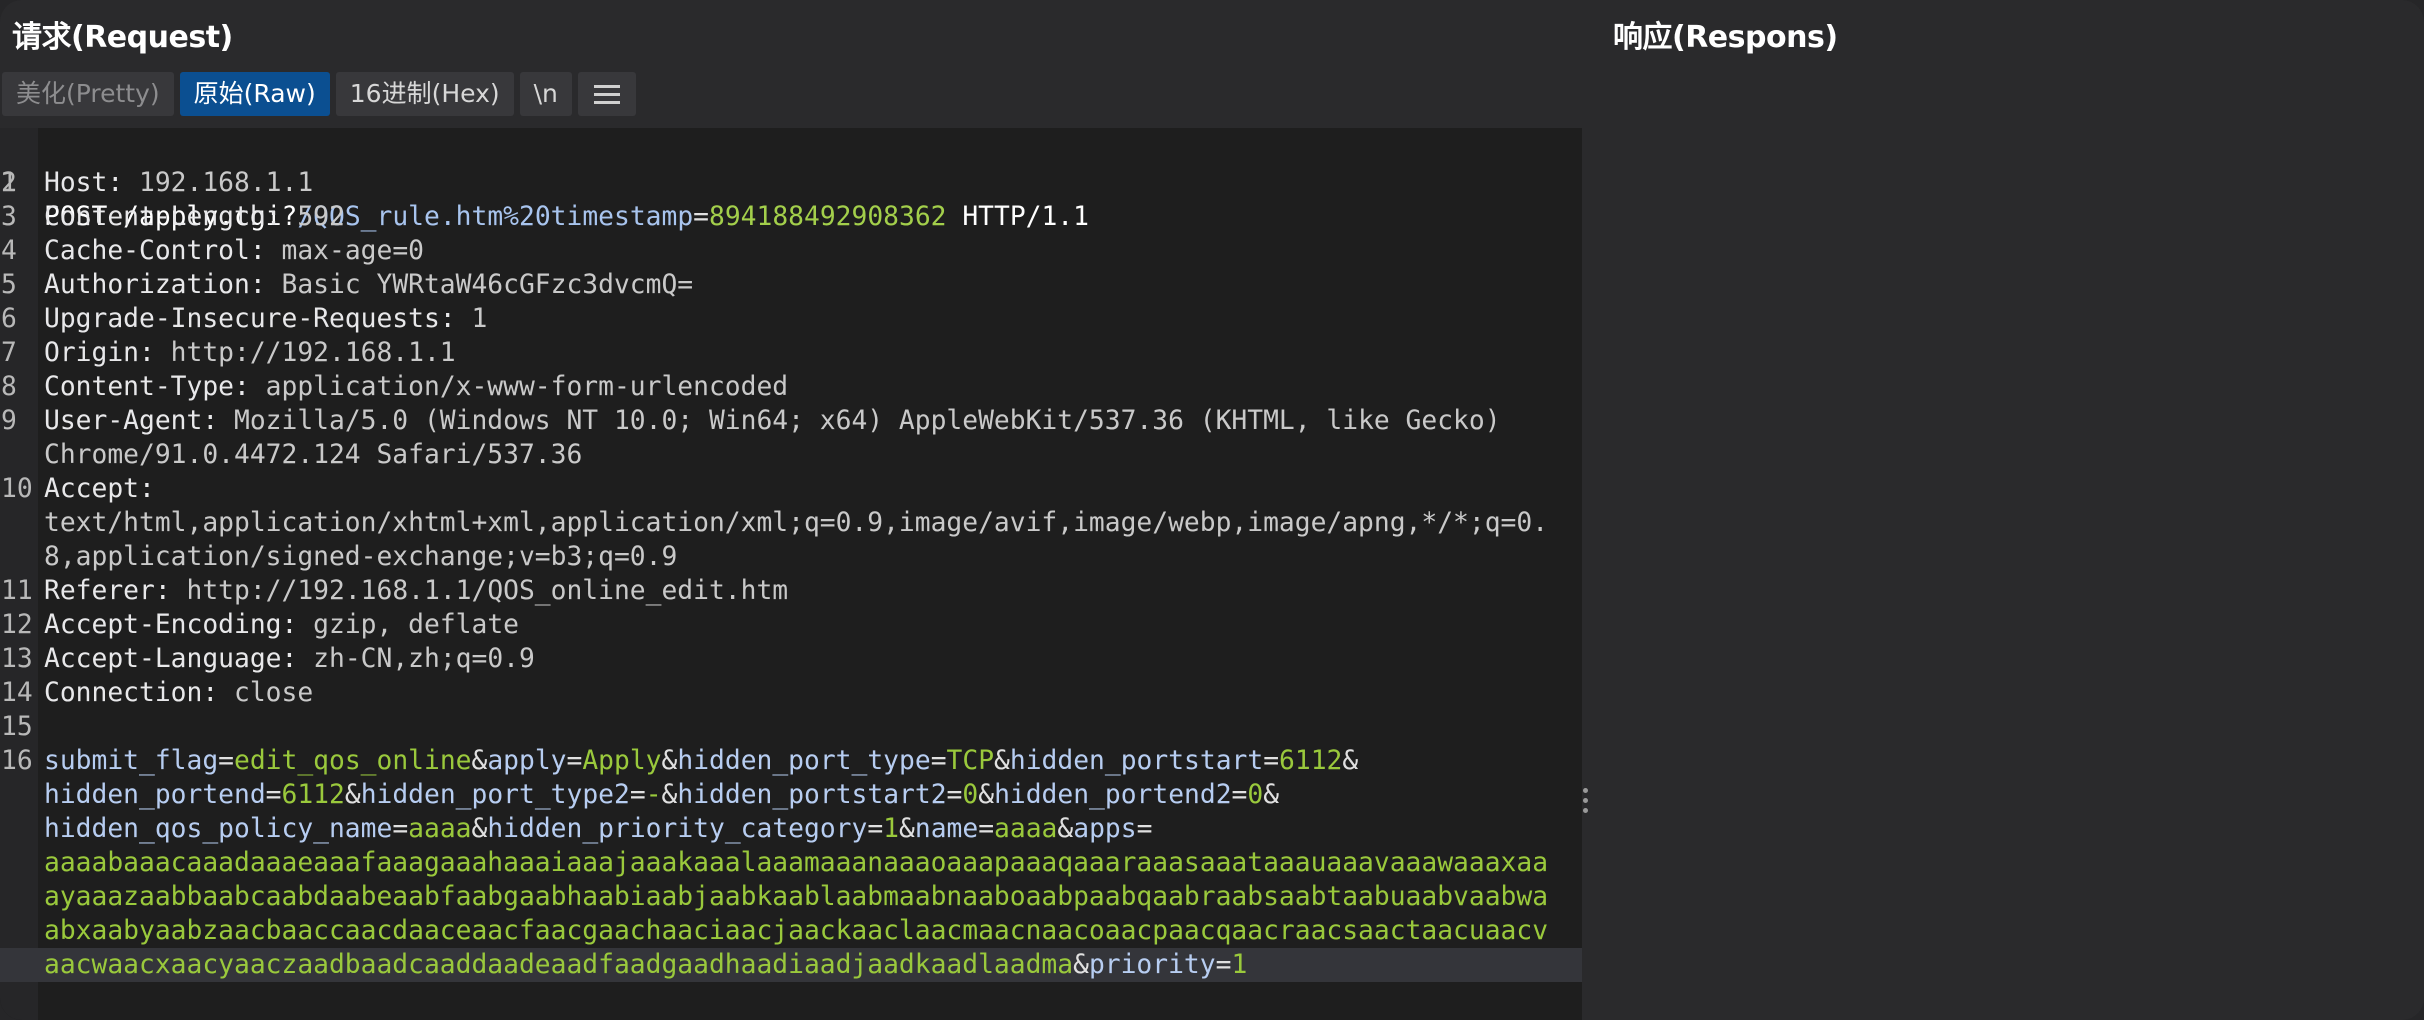 The height and width of the screenshot is (1020, 2424). What do you see at coordinates (1105, 829) in the screenshot?
I see `param-key: apps` at bounding box center [1105, 829].